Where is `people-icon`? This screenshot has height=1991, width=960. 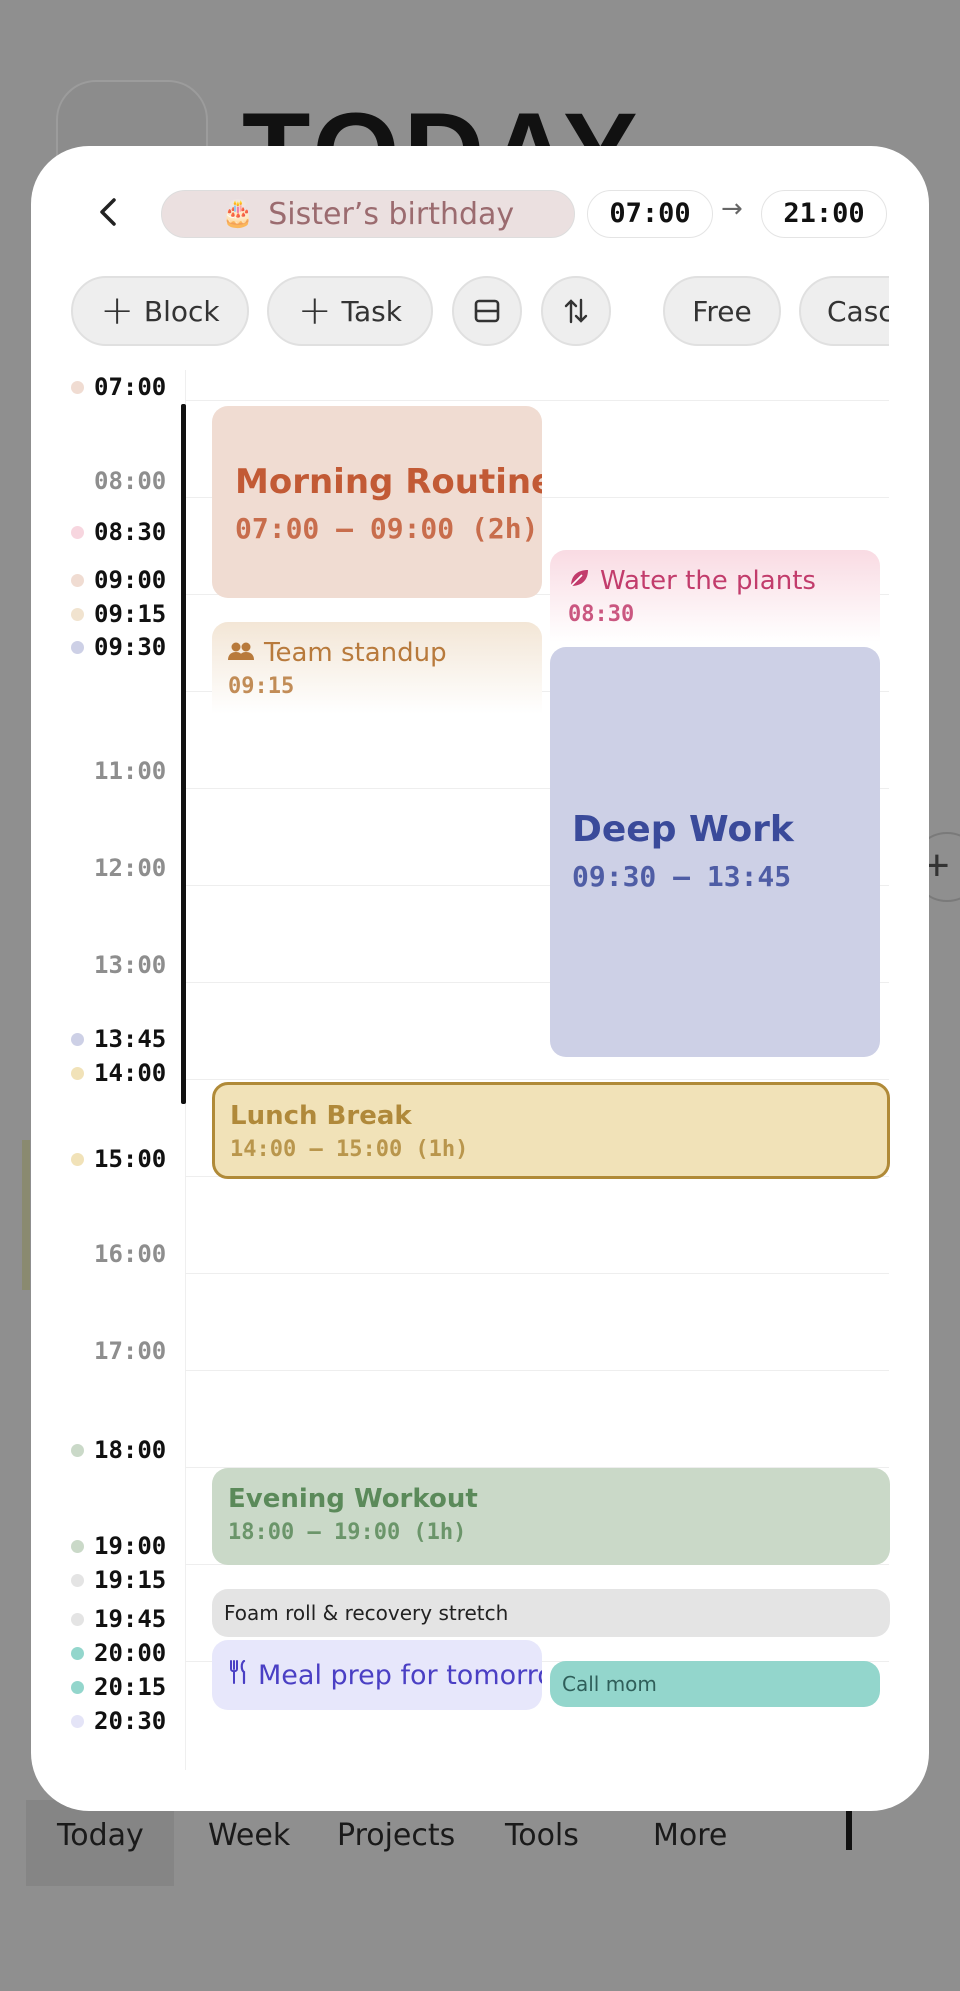 people-icon is located at coordinates (241, 653).